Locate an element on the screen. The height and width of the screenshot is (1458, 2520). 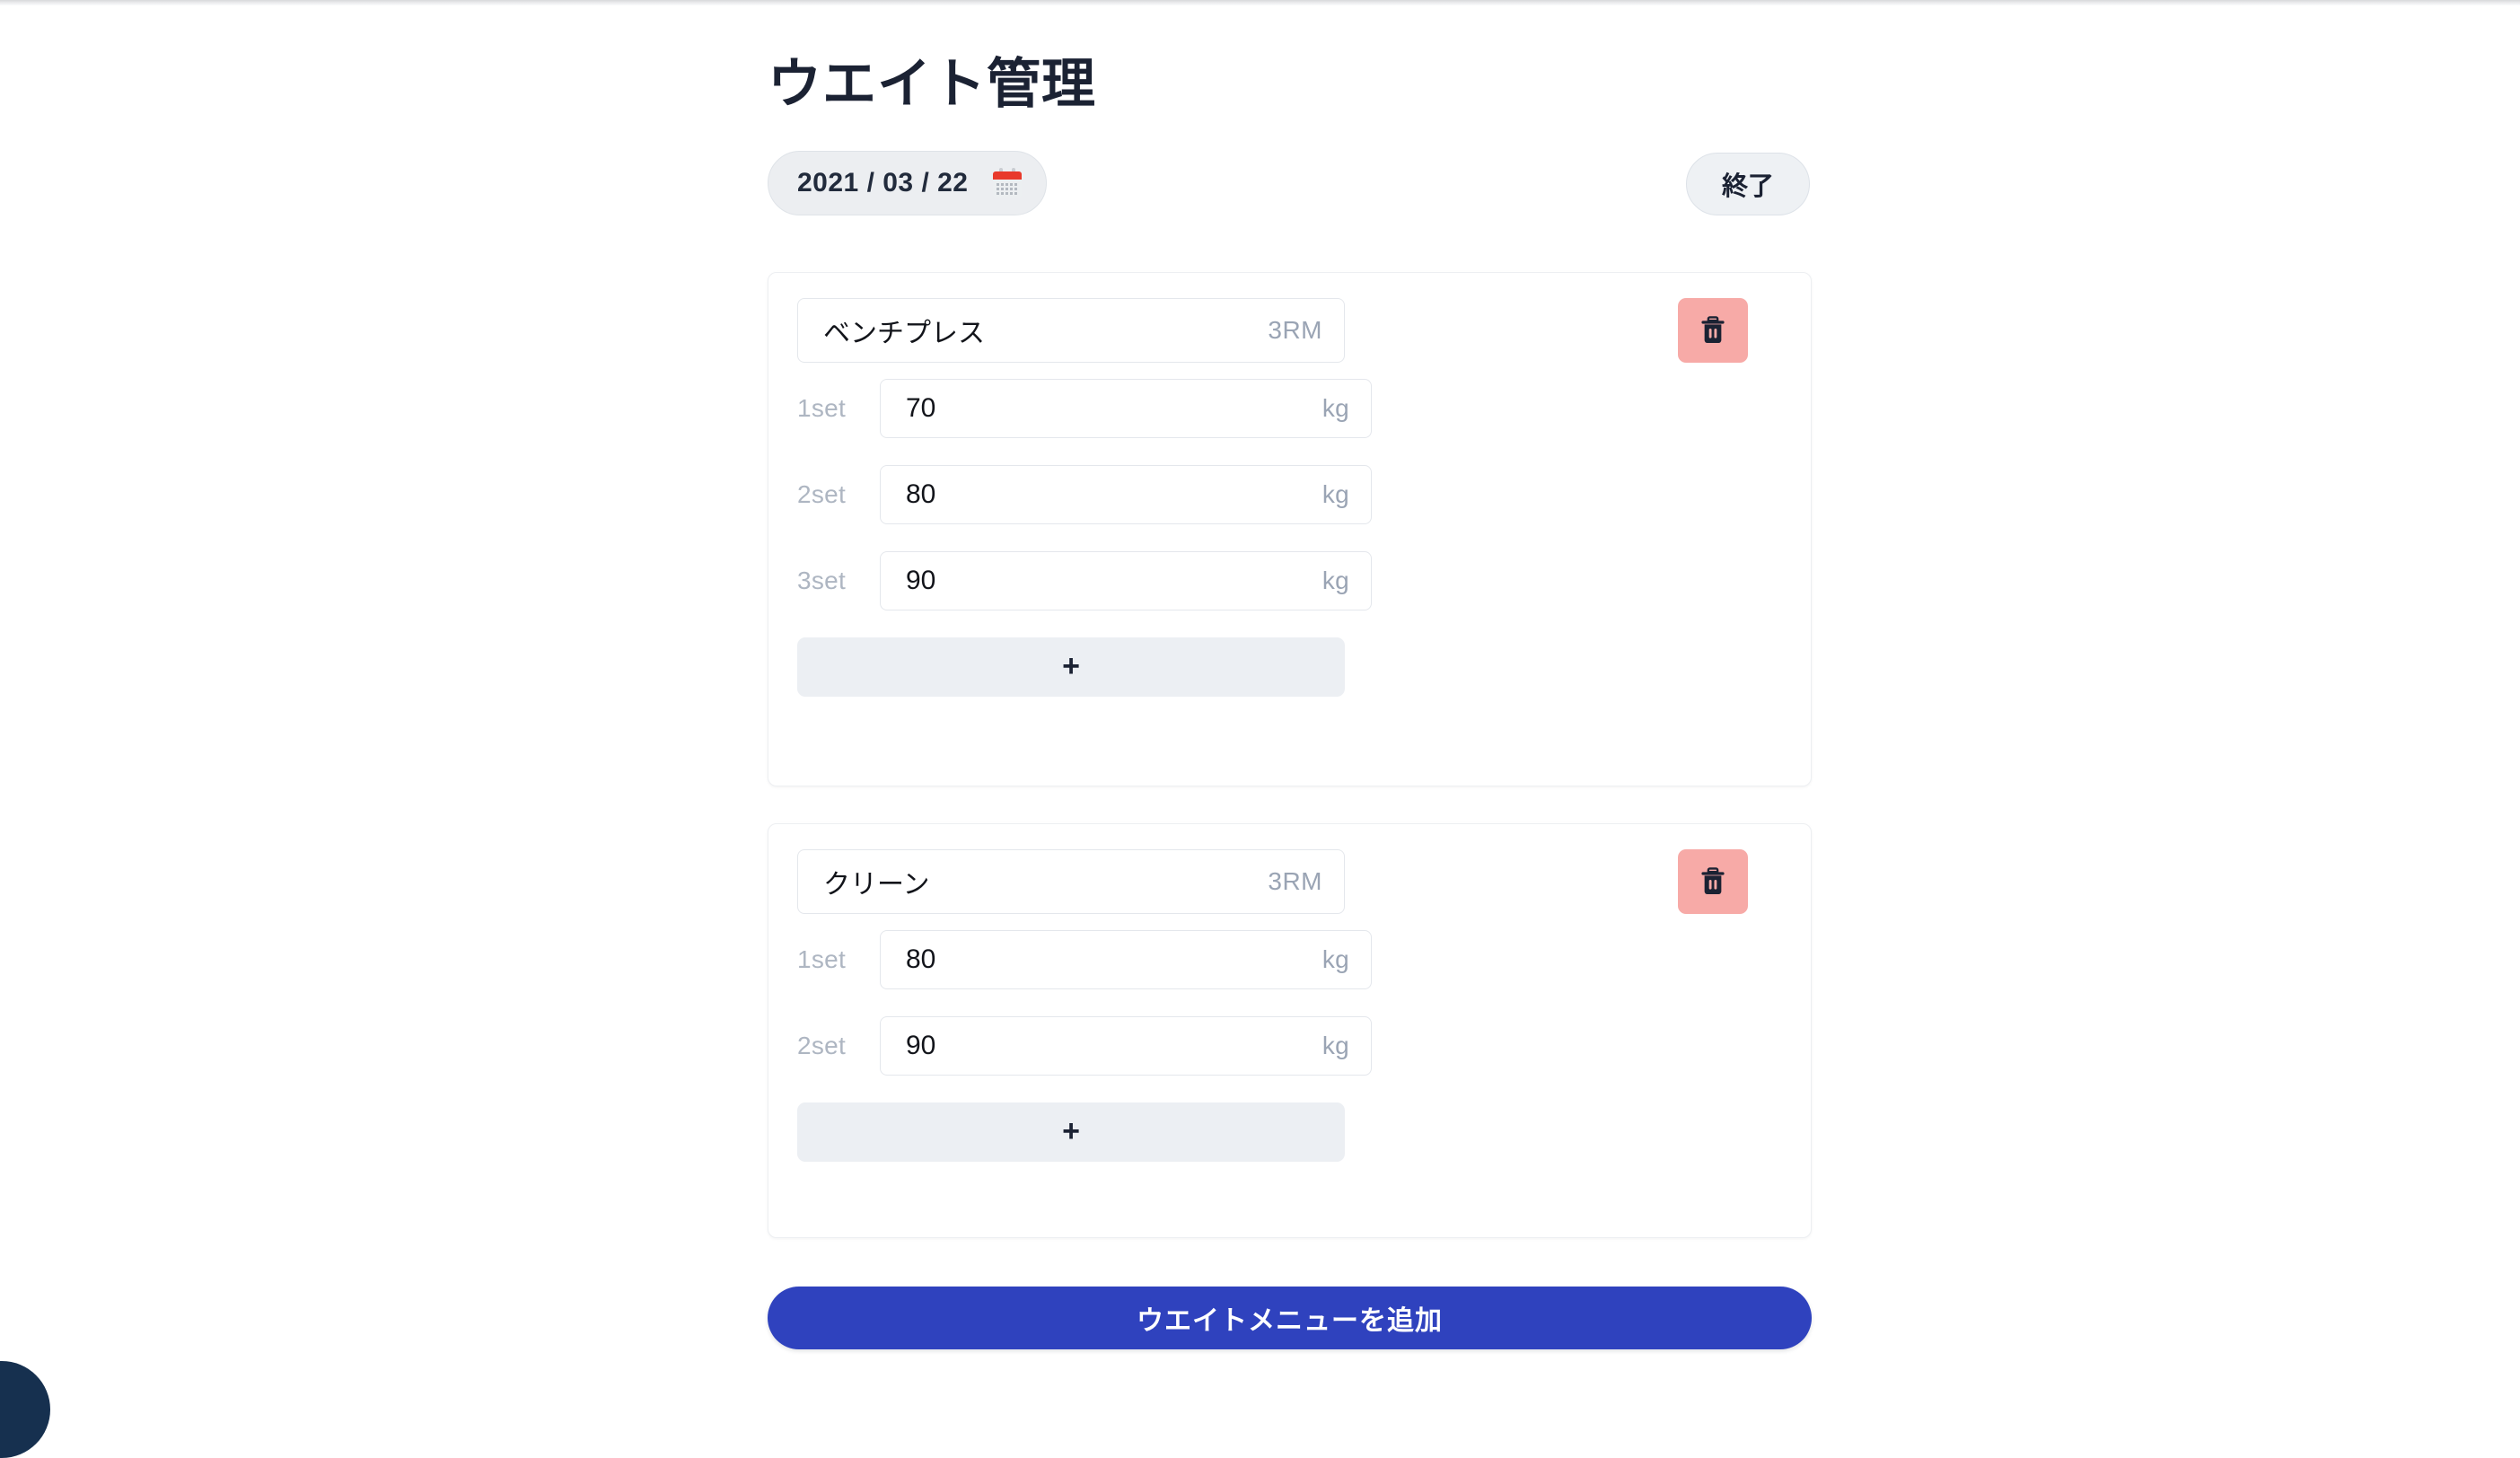
exercise-name-input: ベンチプレス 3RM is located at coordinates (1071, 330).